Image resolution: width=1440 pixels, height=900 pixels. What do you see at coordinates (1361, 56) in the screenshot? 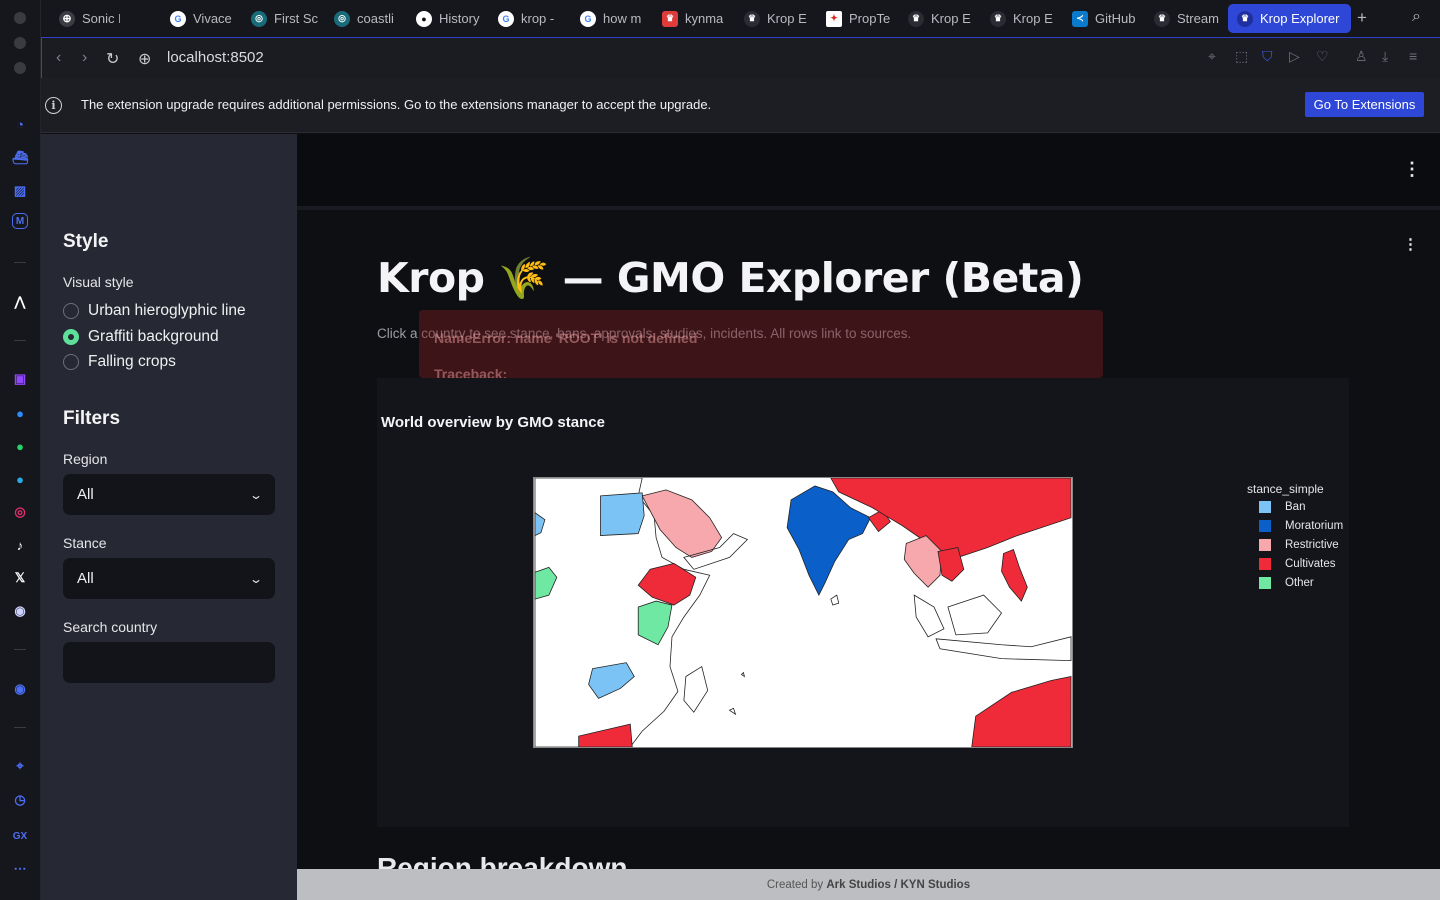
I see `profile-icon: ♙` at bounding box center [1361, 56].